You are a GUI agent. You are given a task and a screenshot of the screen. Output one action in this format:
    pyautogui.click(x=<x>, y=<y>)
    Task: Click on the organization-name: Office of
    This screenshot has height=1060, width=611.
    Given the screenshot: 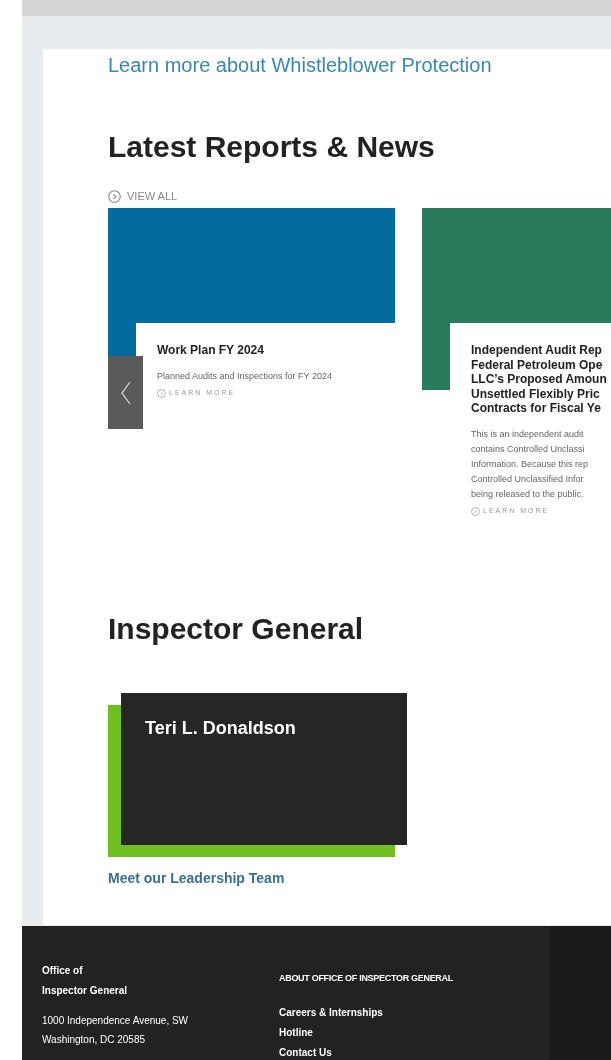 What is the action you would take?
    pyautogui.click(x=63, y=970)
    